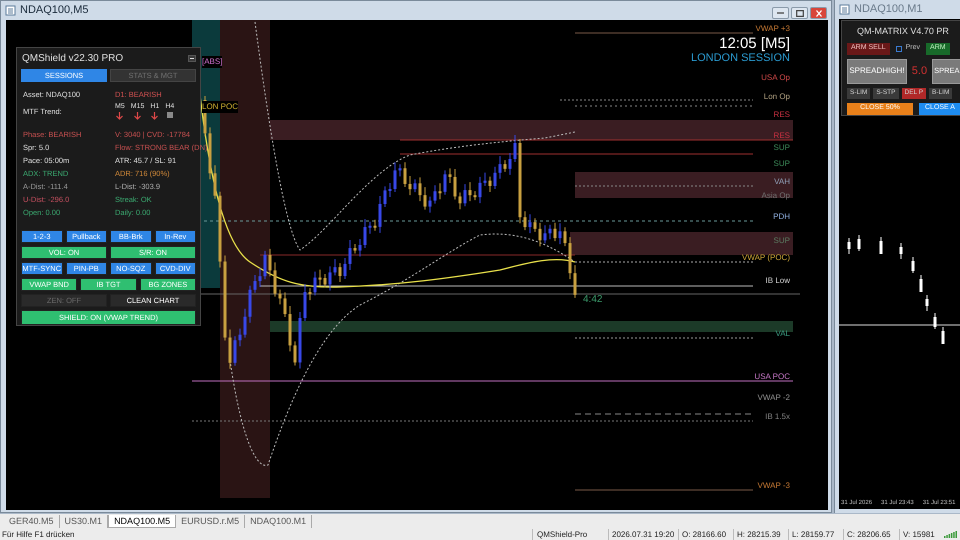 Image resolution: width=960 pixels, height=540 pixels. Describe the element at coordinates (776, 196) in the screenshot. I see `level-label: Asia Op` at that location.